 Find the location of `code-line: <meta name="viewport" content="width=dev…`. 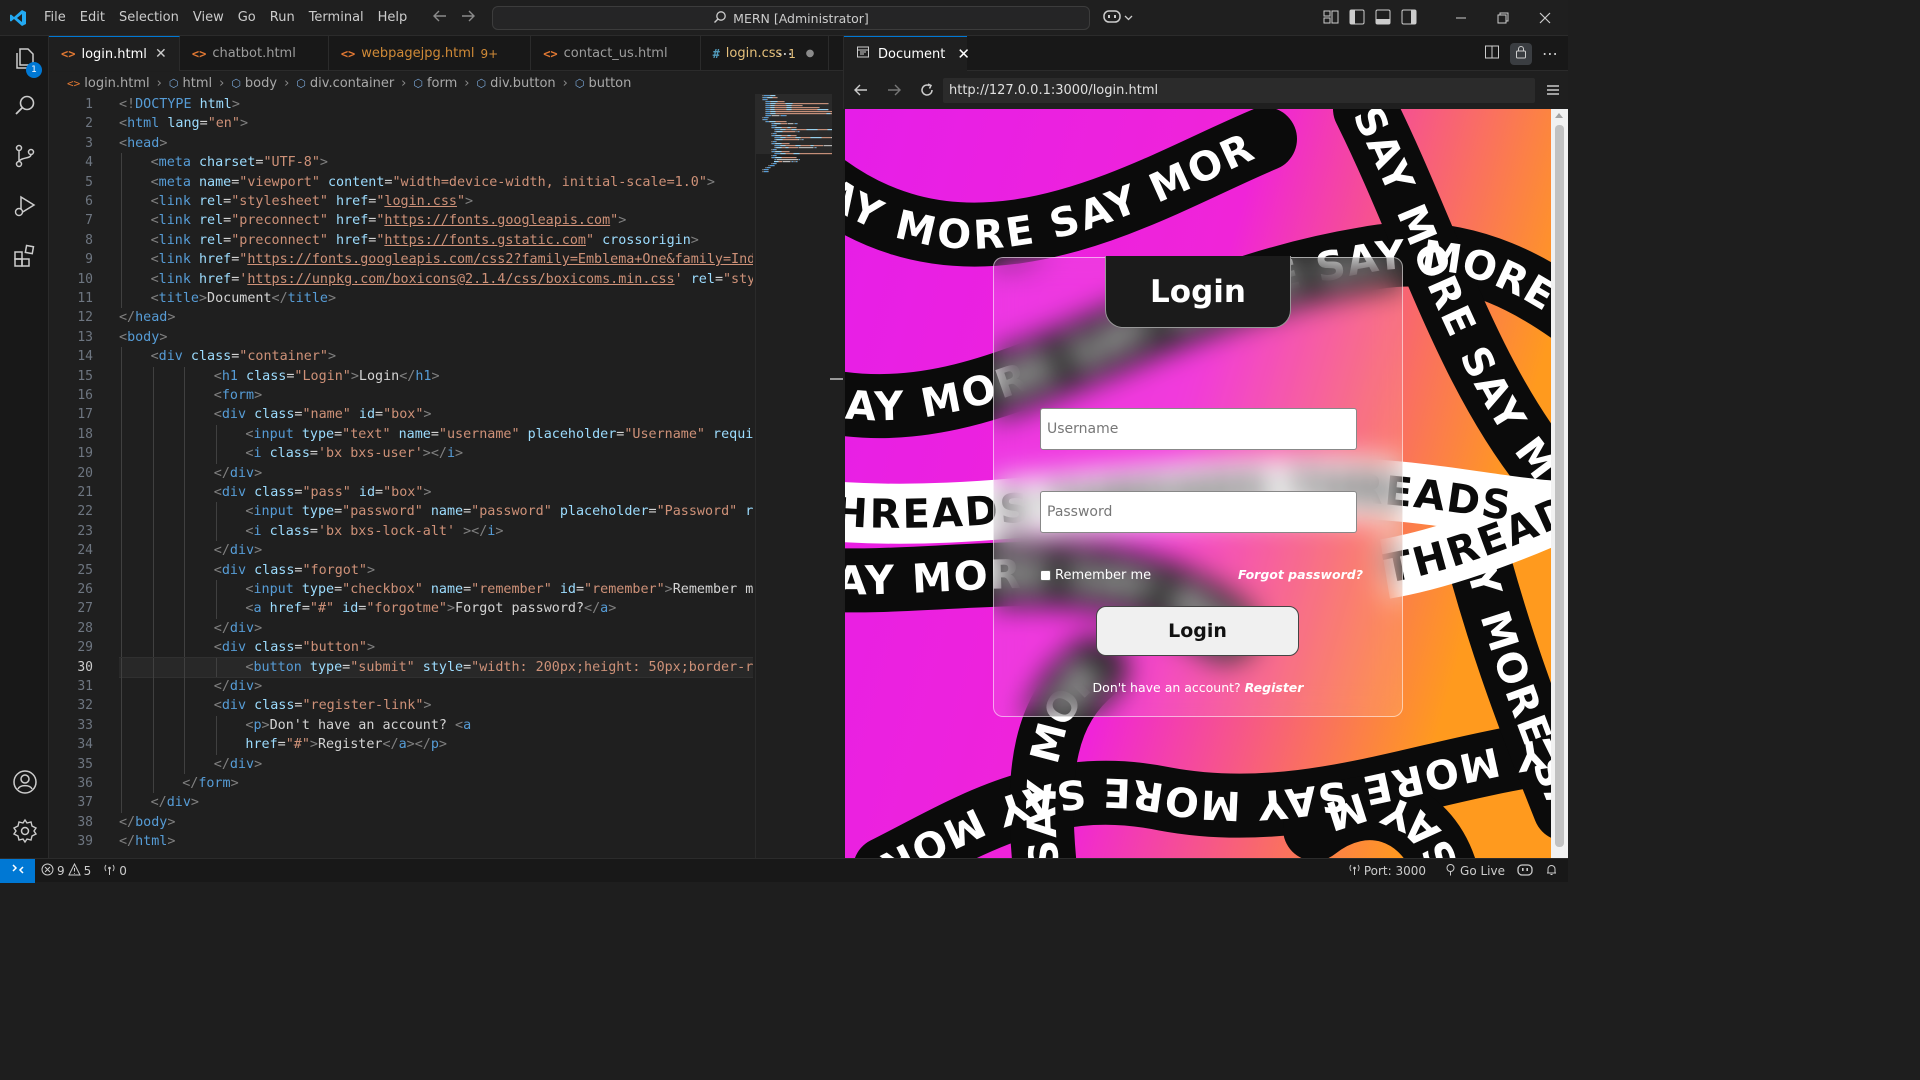

code-line: <meta name="viewport" content="width=dev… is located at coordinates (433, 182).